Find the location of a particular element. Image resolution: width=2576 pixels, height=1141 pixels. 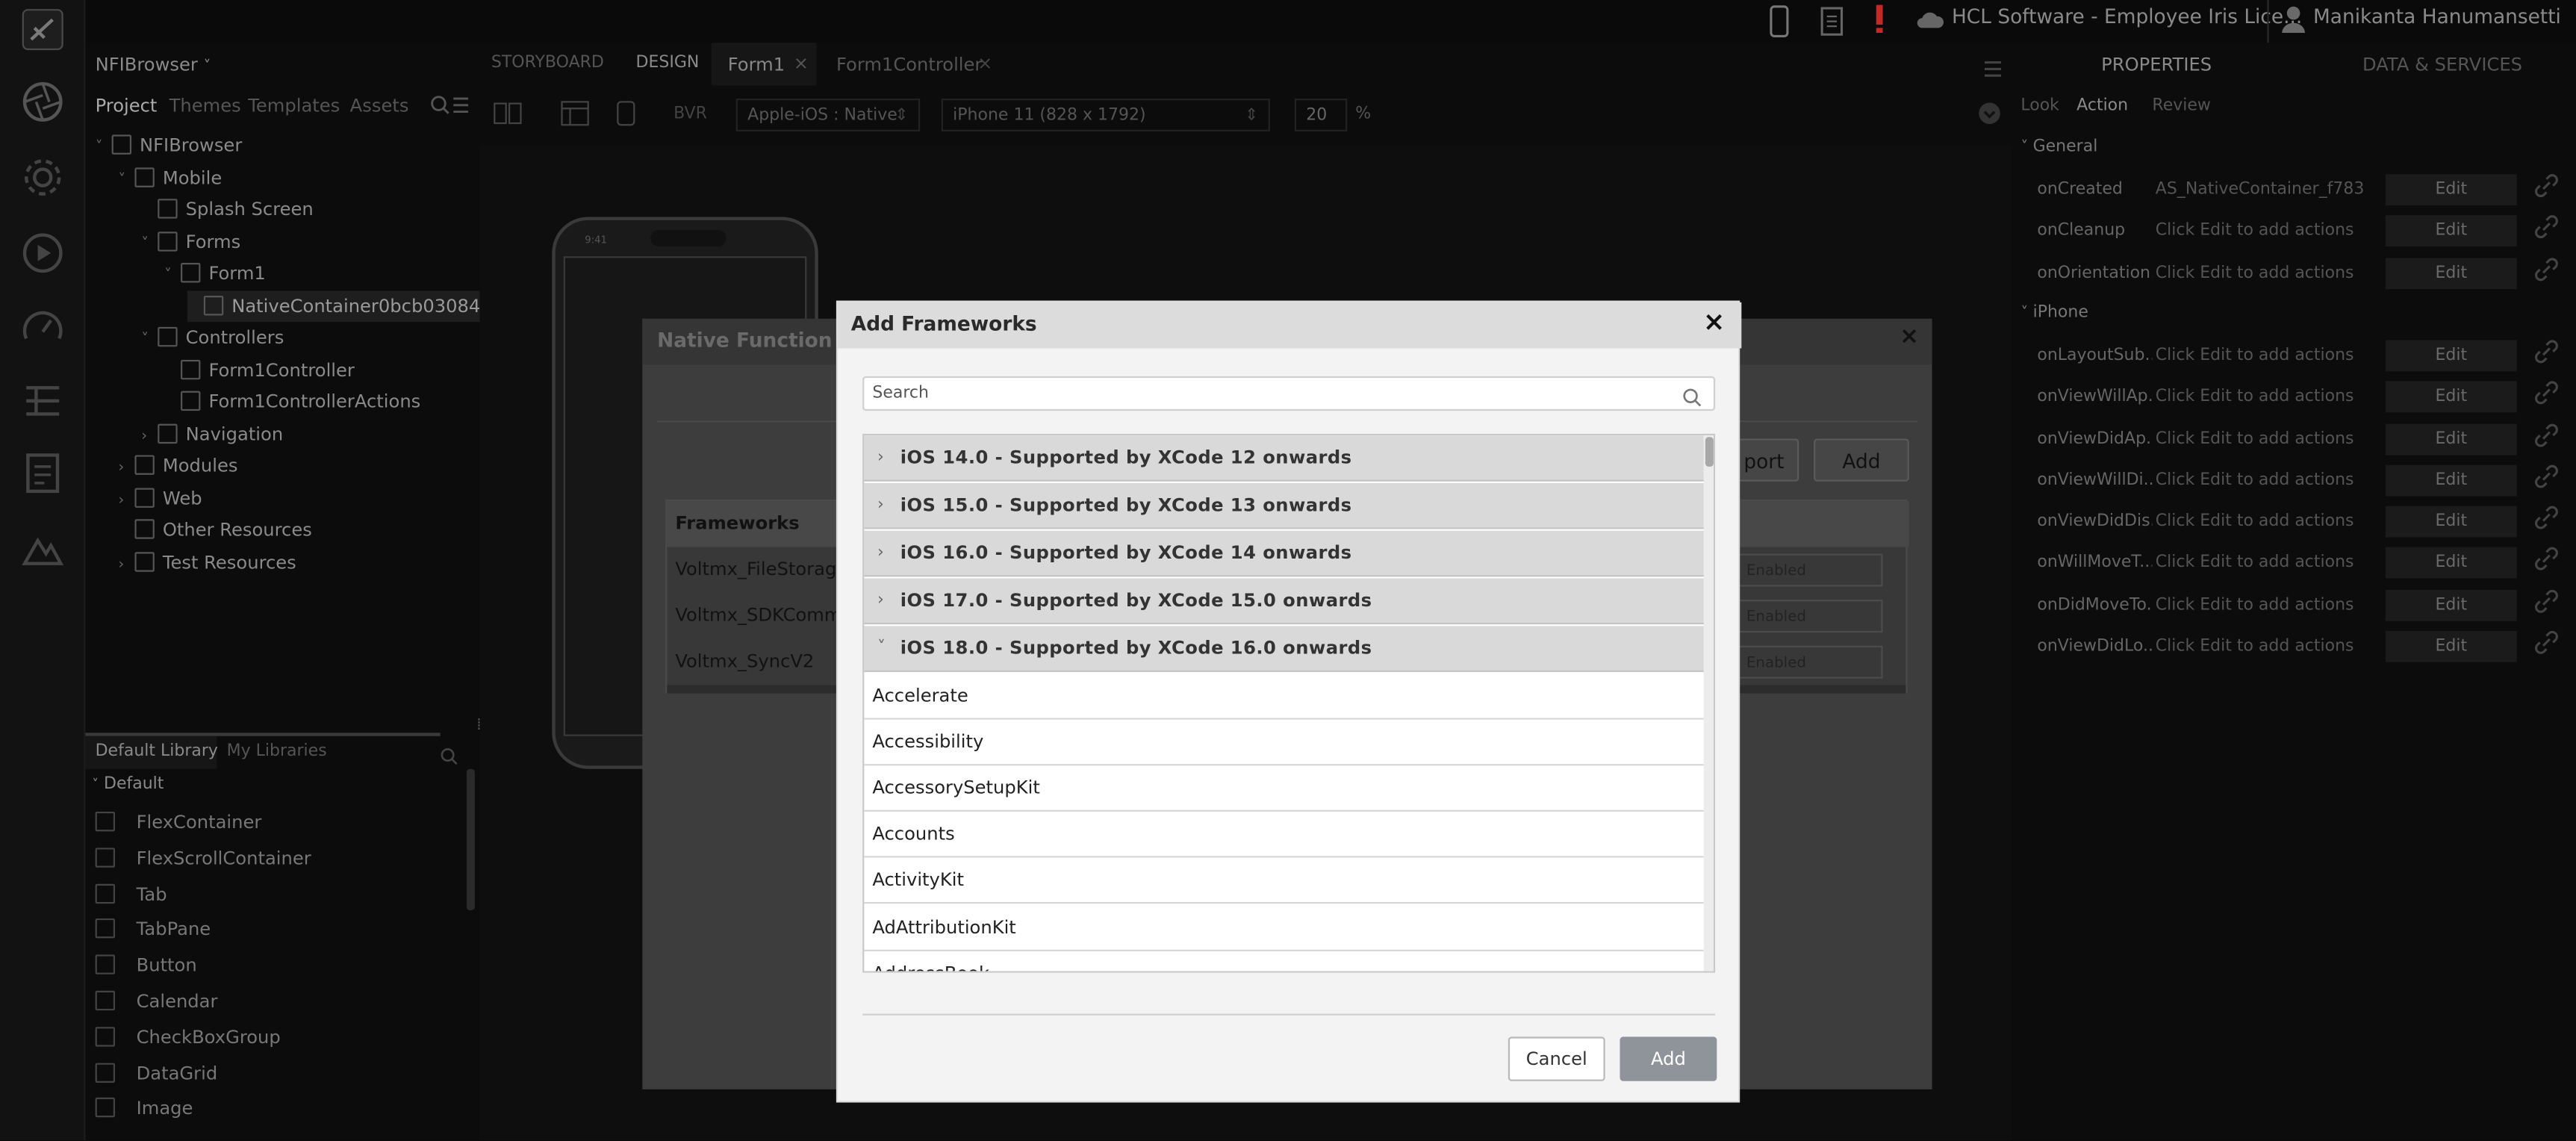

user-avatar-icon is located at coordinates (2293, 20).